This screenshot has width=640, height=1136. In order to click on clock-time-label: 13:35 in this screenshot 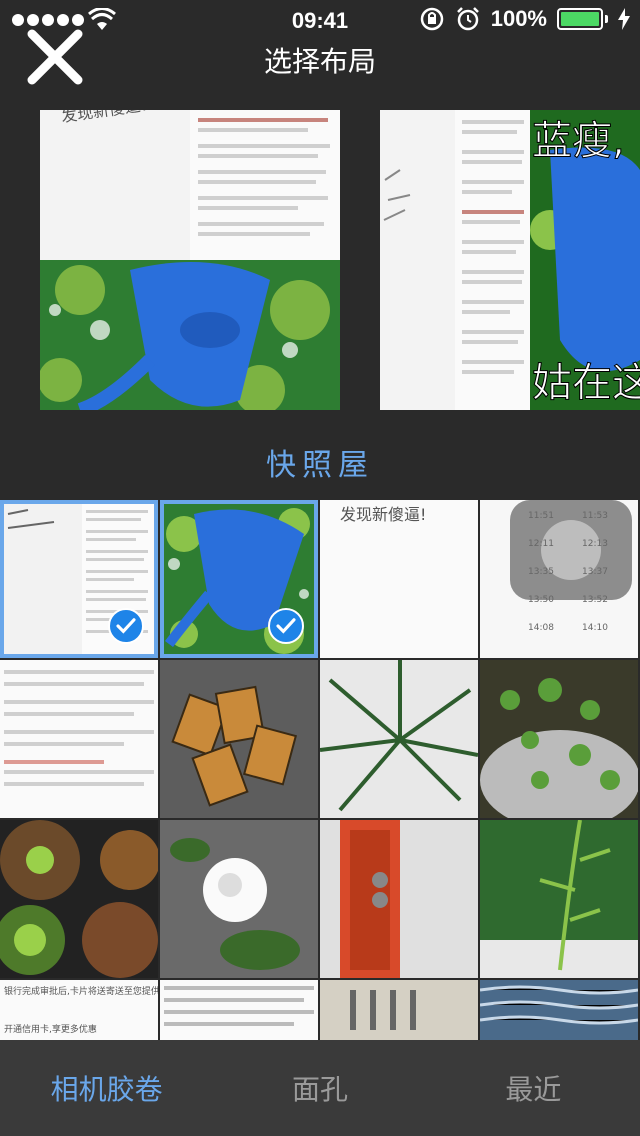, I will do `click(541, 572)`.